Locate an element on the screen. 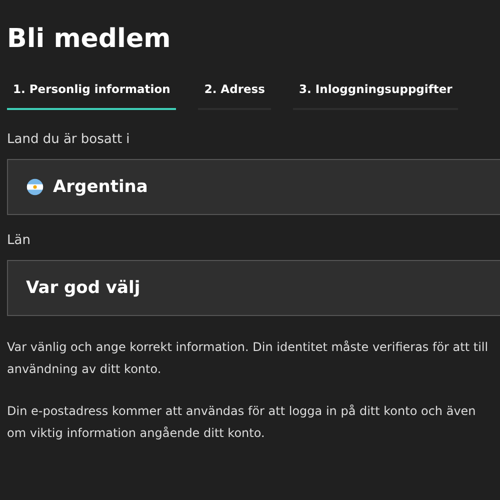 The height and width of the screenshot is (500, 500). step-tab: 3. Inloggningsuppgifter is located at coordinates (375, 94).